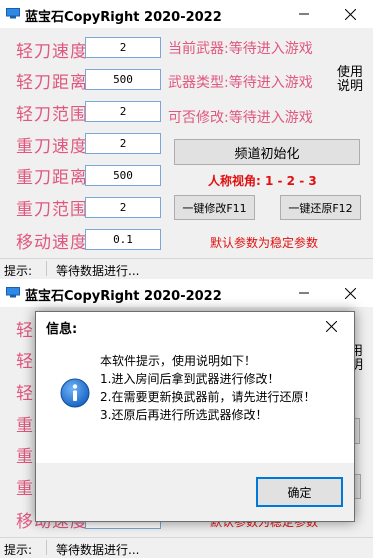  Describe the element at coordinates (195, 492) in the screenshot. I see `dialog-footer: 确定` at that location.